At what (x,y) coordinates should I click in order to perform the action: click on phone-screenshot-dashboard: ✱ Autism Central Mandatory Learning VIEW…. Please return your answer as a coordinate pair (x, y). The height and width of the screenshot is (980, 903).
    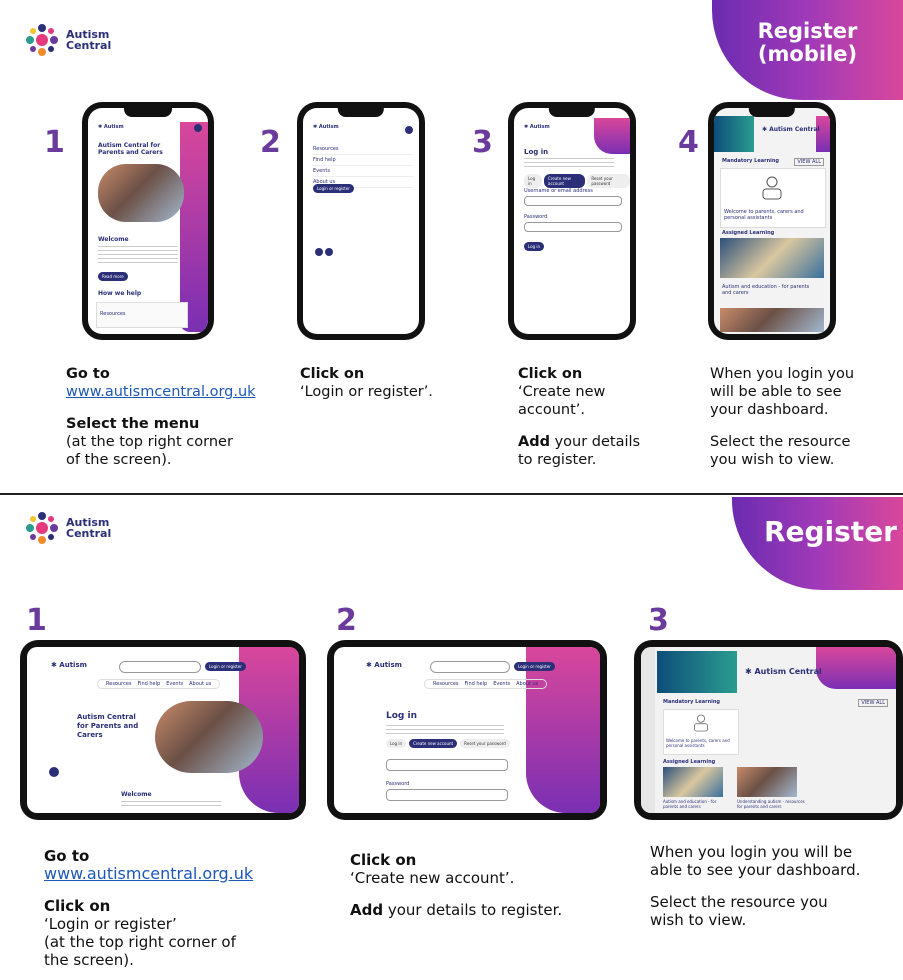
    Looking at the image, I should click on (772, 221).